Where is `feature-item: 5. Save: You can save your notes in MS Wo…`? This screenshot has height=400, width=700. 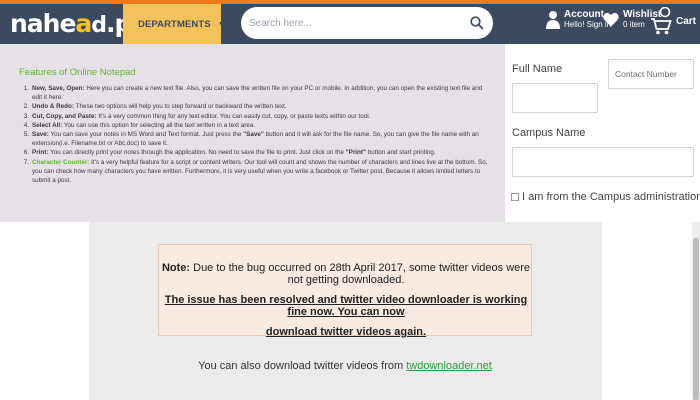
feature-item: 5. Save: You can save your notes in MS Wo… is located at coordinates (251, 139).